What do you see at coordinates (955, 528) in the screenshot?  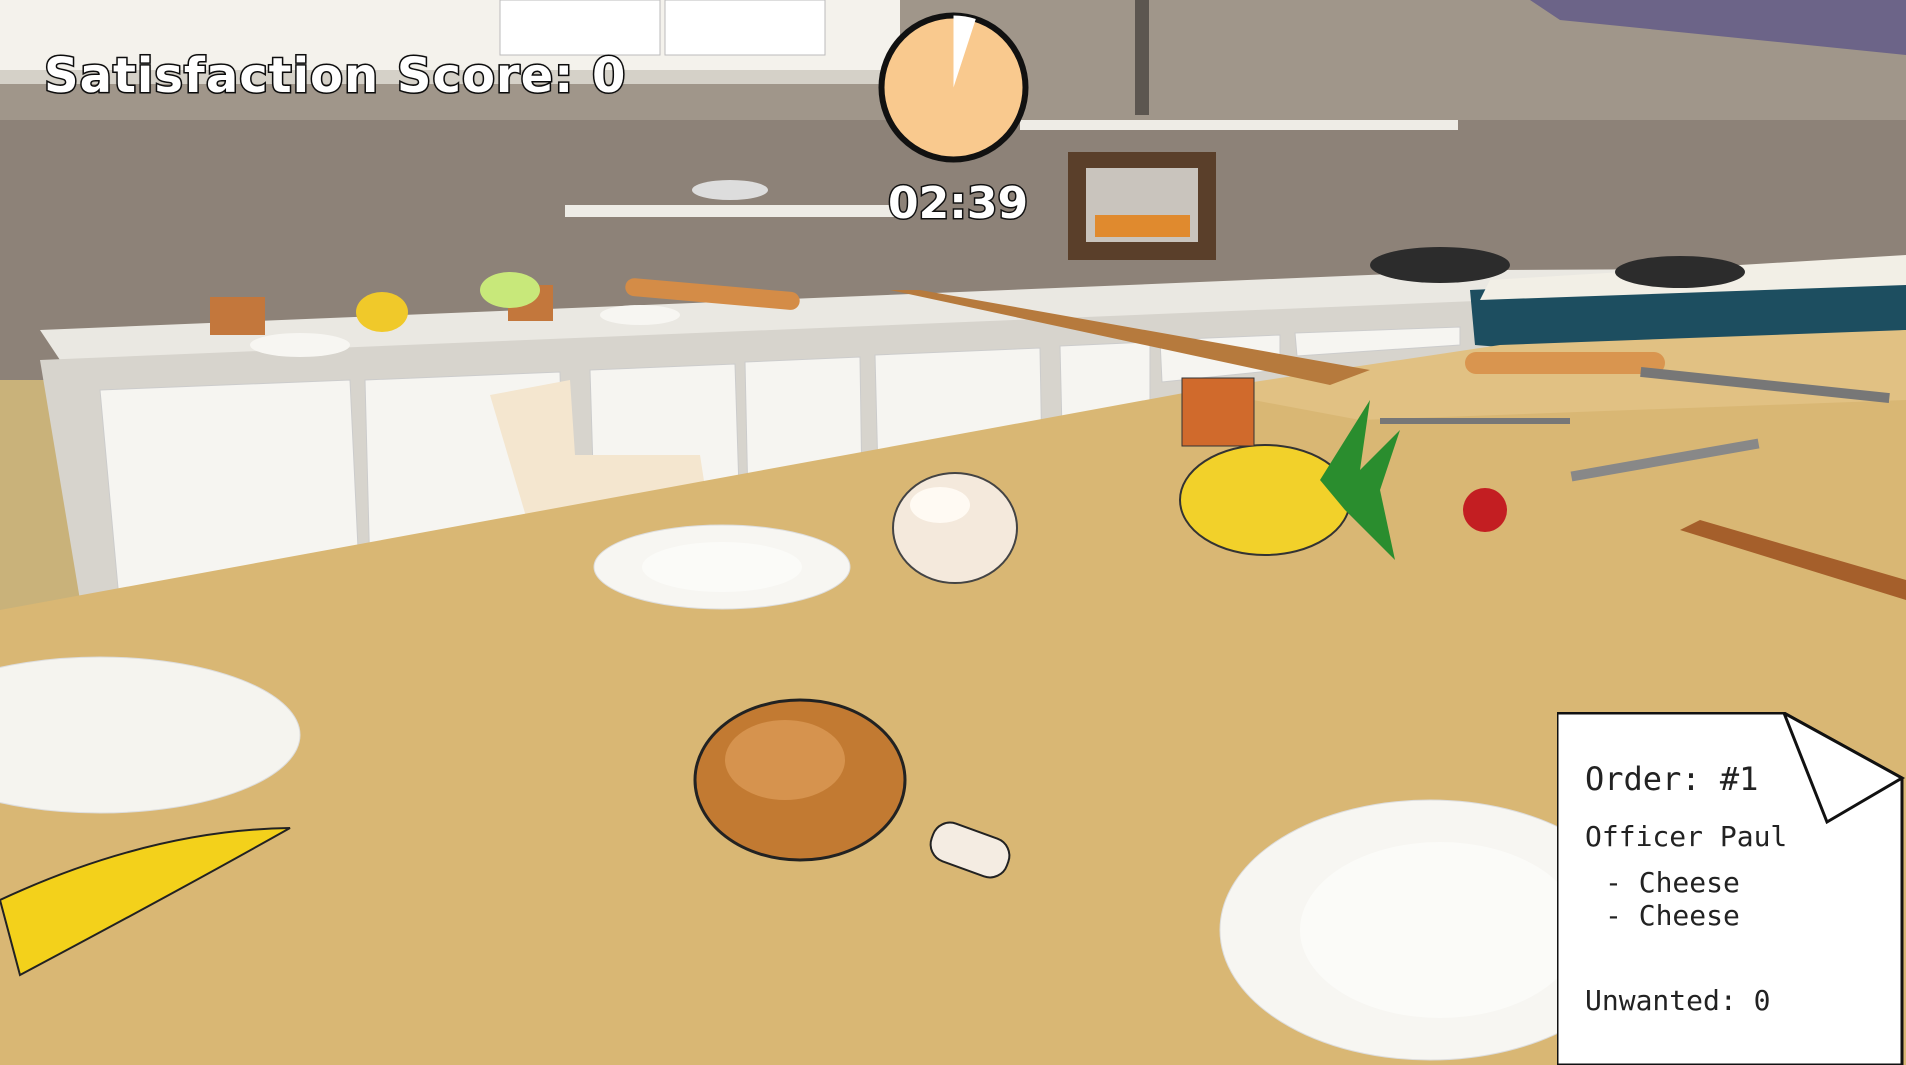 I see `onion` at bounding box center [955, 528].